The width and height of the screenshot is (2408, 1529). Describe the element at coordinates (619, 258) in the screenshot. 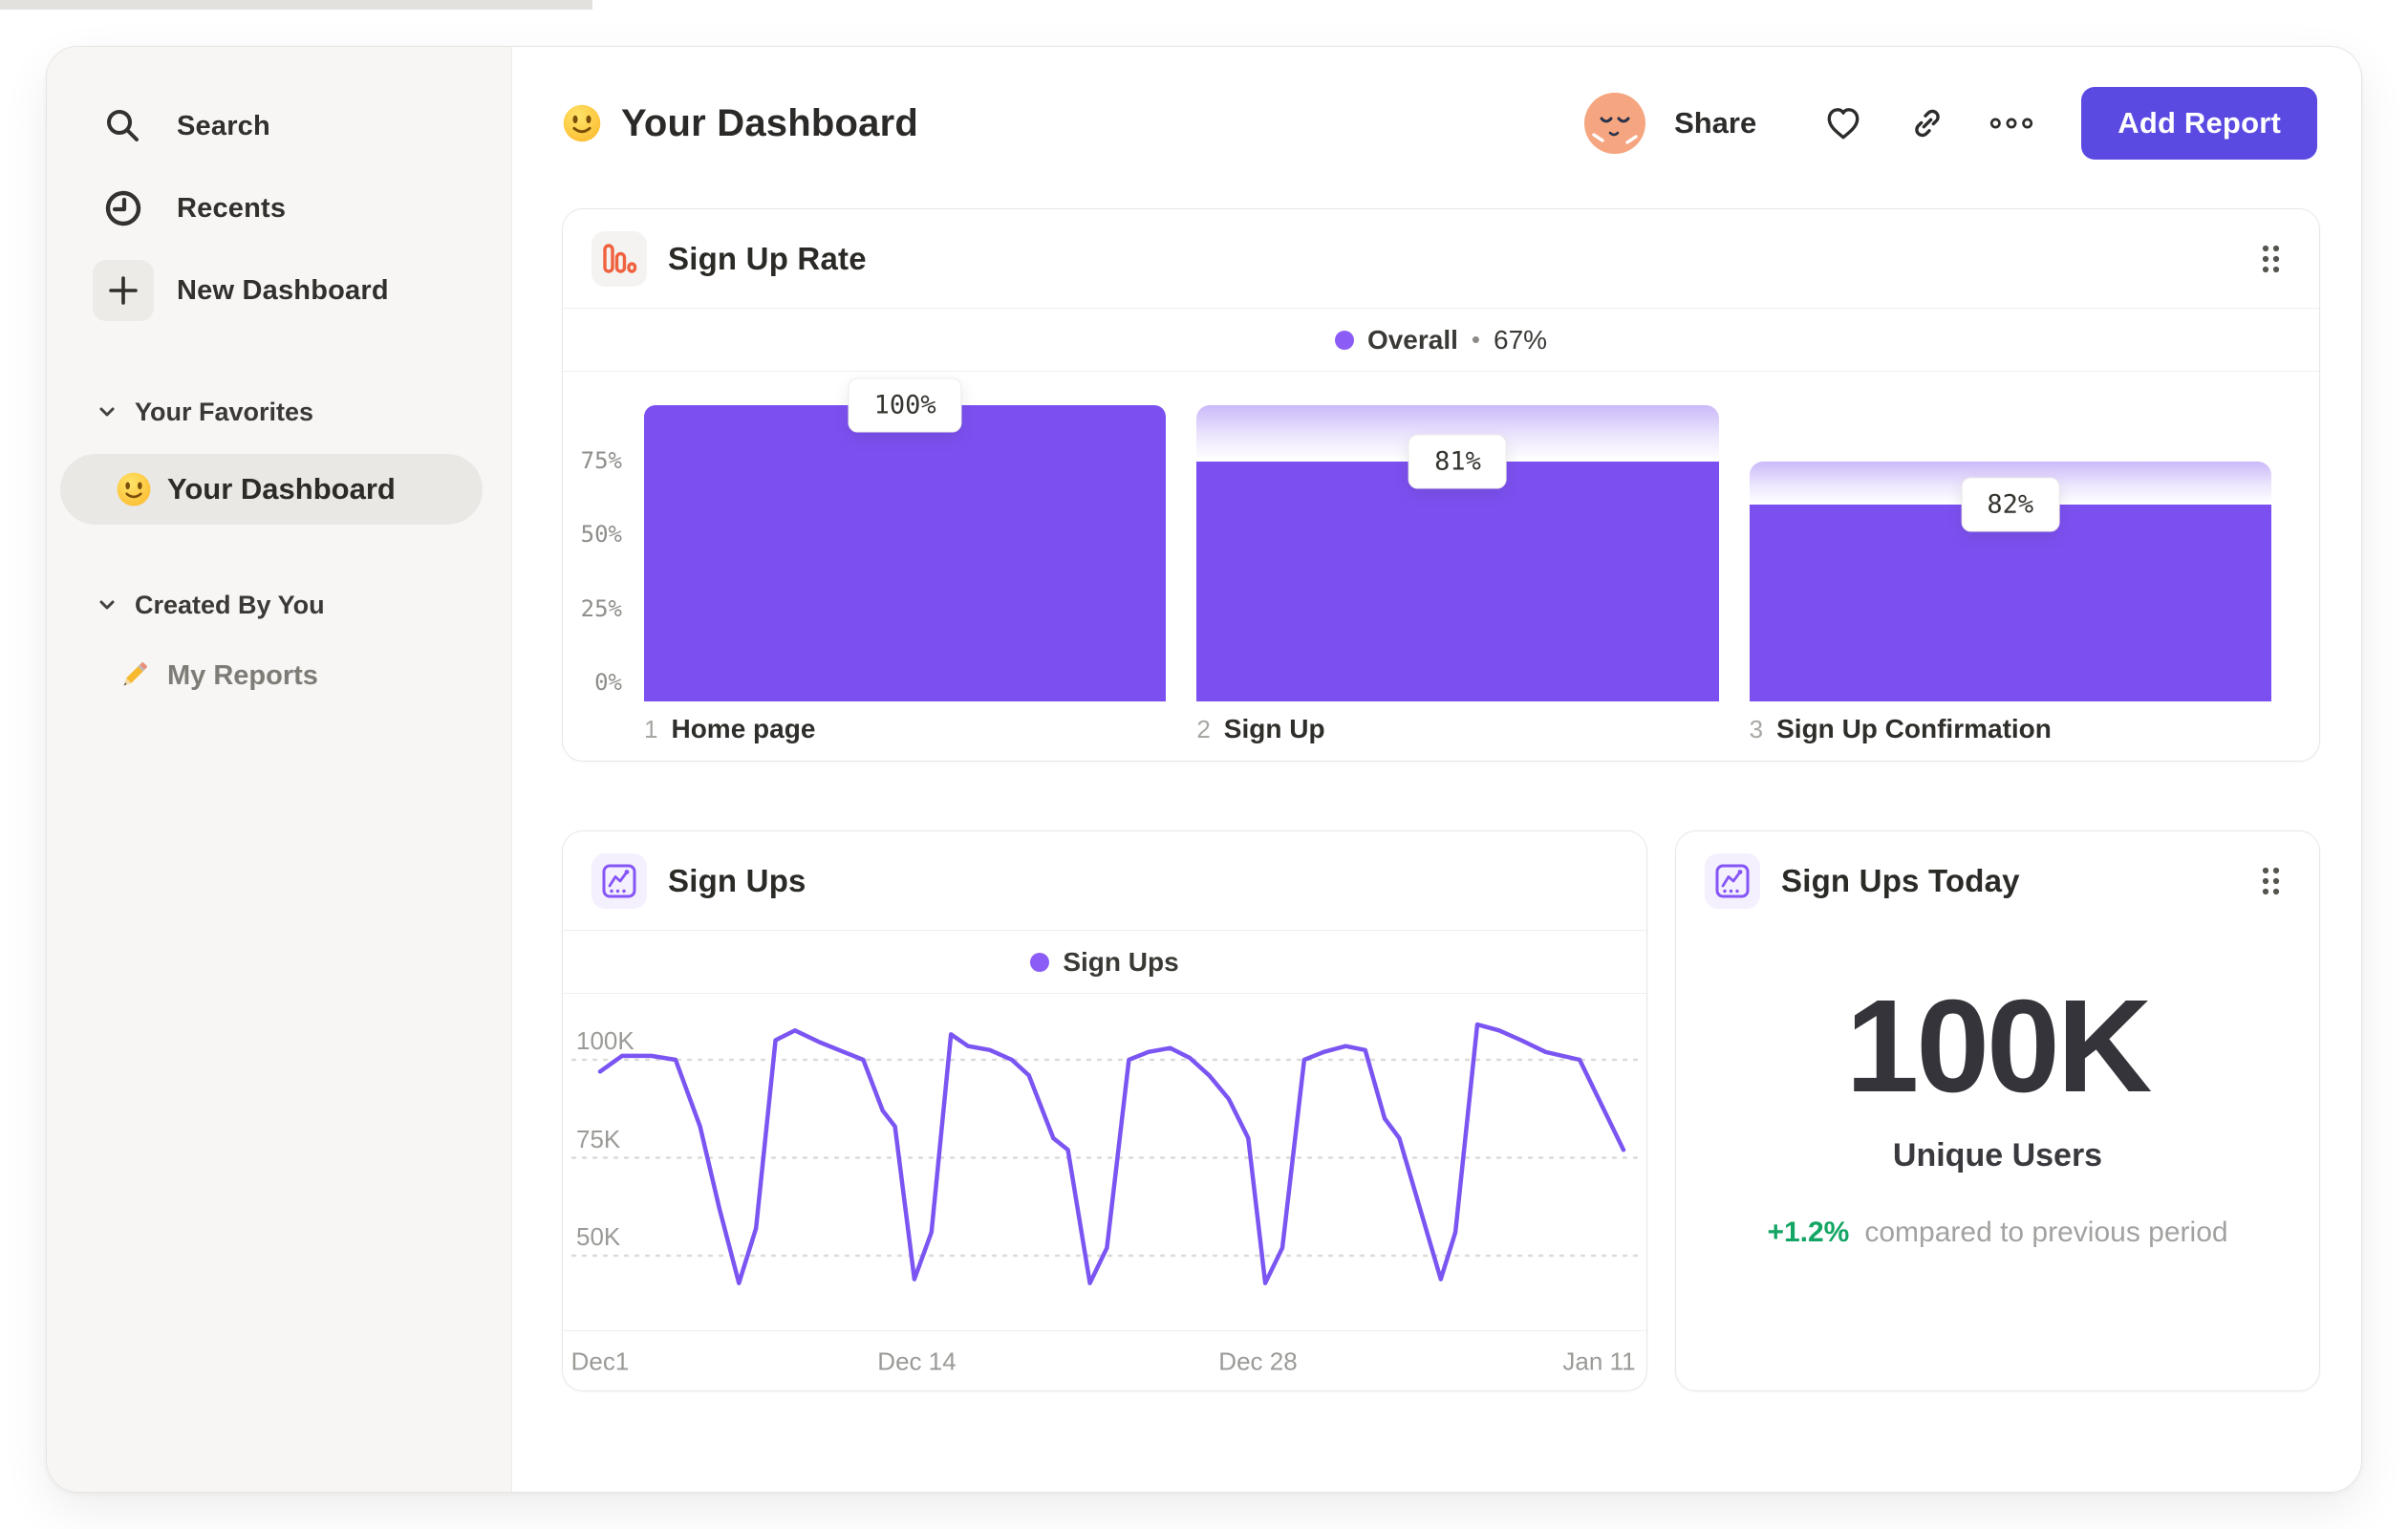

I see `funnel-chart-icon` at that location.